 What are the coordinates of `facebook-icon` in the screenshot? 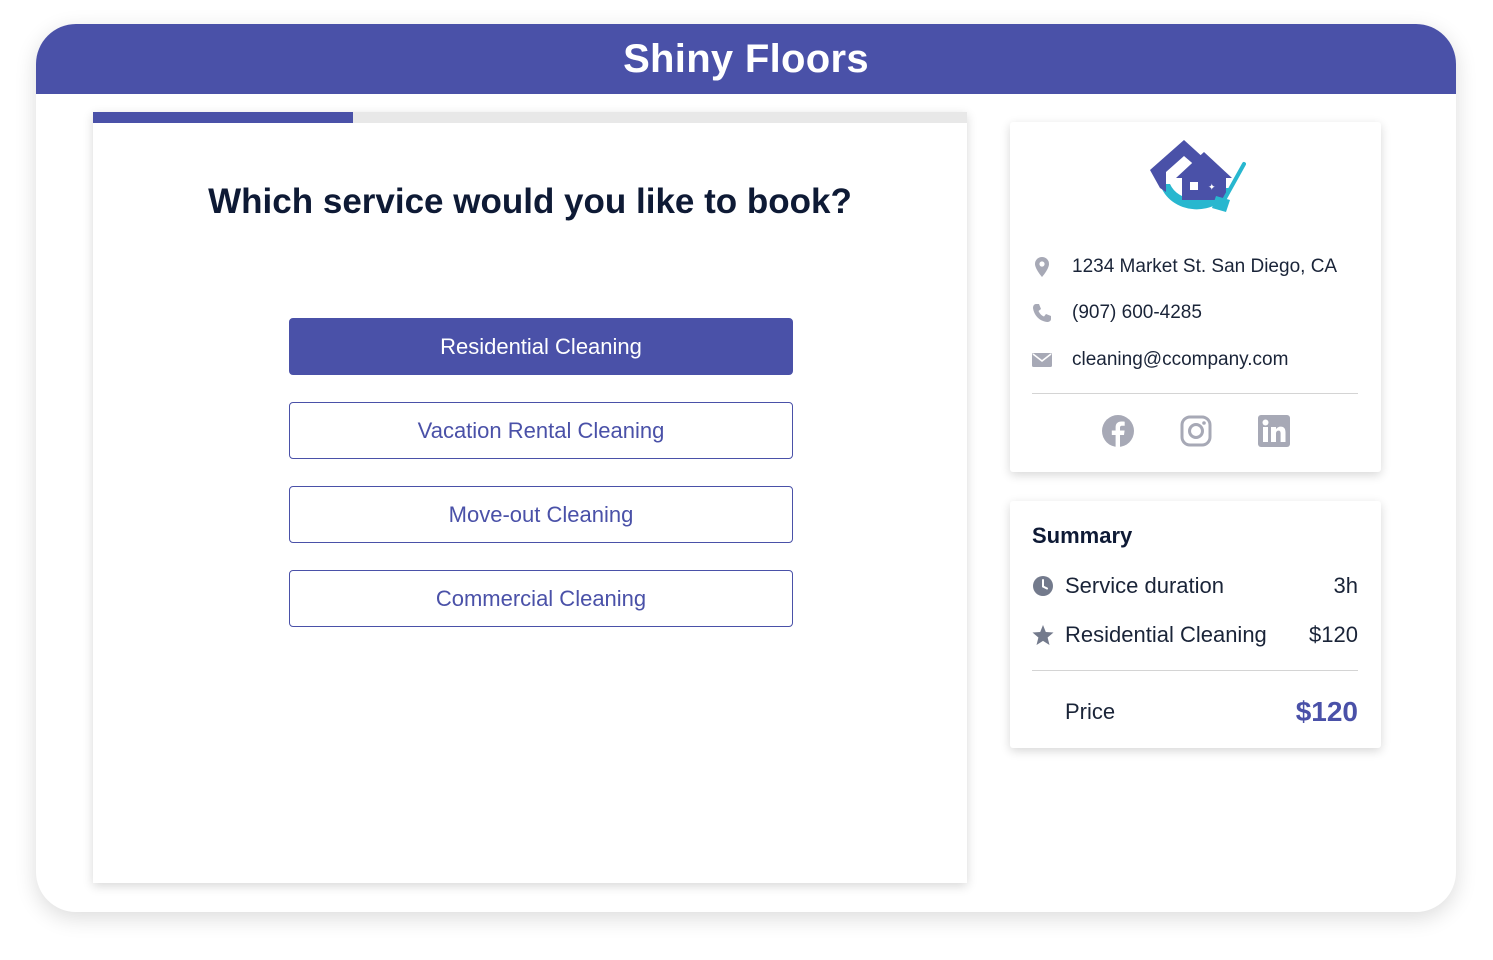 It's located at (1118, 431).